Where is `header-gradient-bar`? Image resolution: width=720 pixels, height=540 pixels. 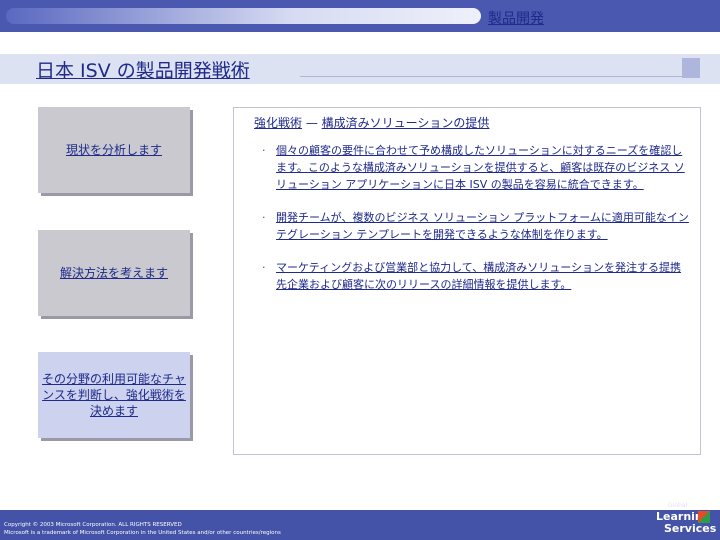
header-gradient-bar is located at coordinates (243, 16).